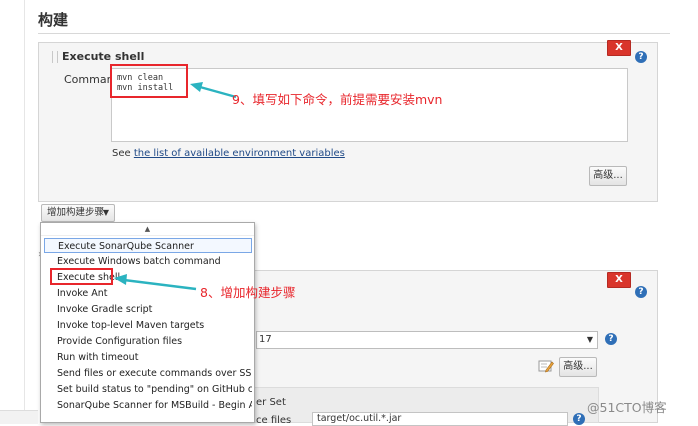 This screenshot has width=698, height=426. Describe the element at coordinates (19, 417) in the screenshot. I see `bottom-status-strip` at that location.